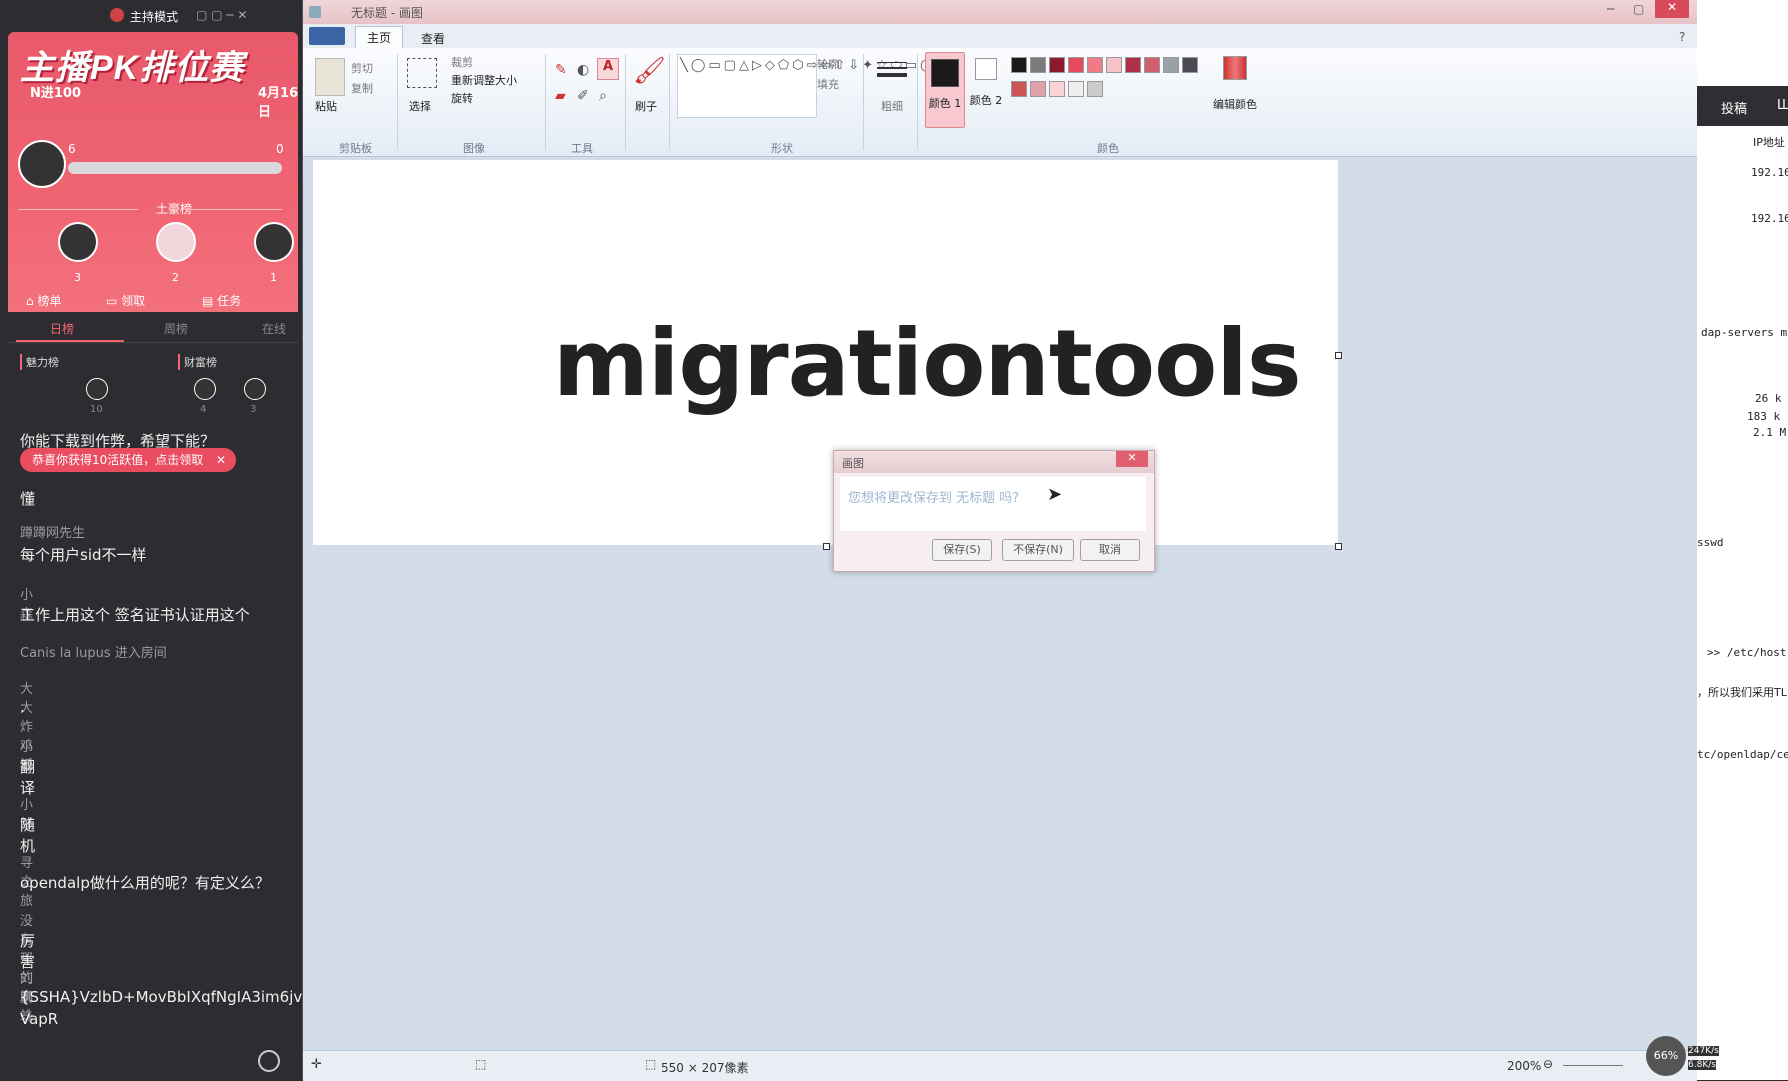 The image size is (1788, 1081). Describe the element at coordinates (1610, 9) in the screenshot. I see `minimize-button: ─` at that location.